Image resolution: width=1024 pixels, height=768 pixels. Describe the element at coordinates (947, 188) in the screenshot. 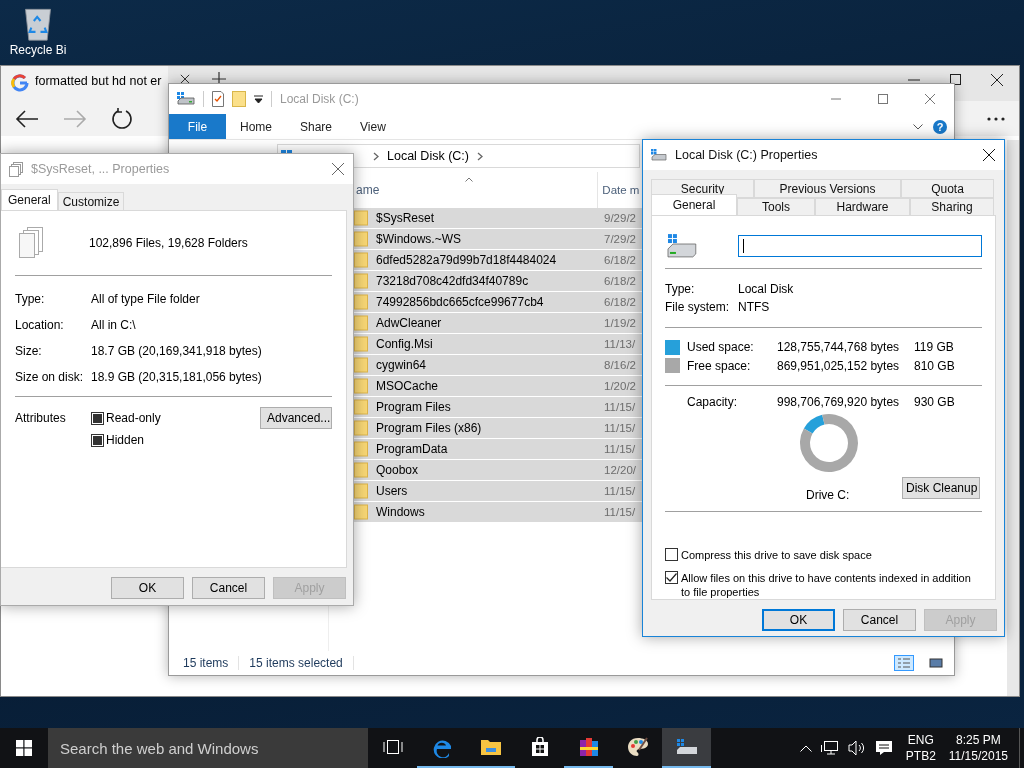

I see `dialog-tab: Quota` at that location.